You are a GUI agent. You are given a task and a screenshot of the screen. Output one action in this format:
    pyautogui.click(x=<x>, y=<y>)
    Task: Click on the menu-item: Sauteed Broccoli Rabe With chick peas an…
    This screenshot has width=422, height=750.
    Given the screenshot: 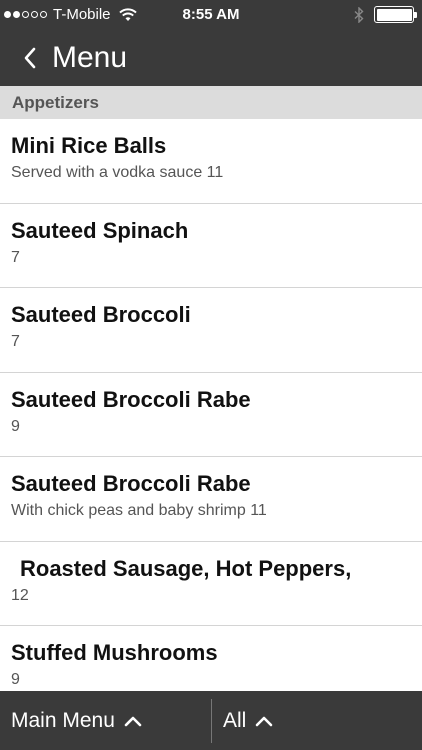 What is the action you would take?
    pyautogui.click(x=211, y=499)
    